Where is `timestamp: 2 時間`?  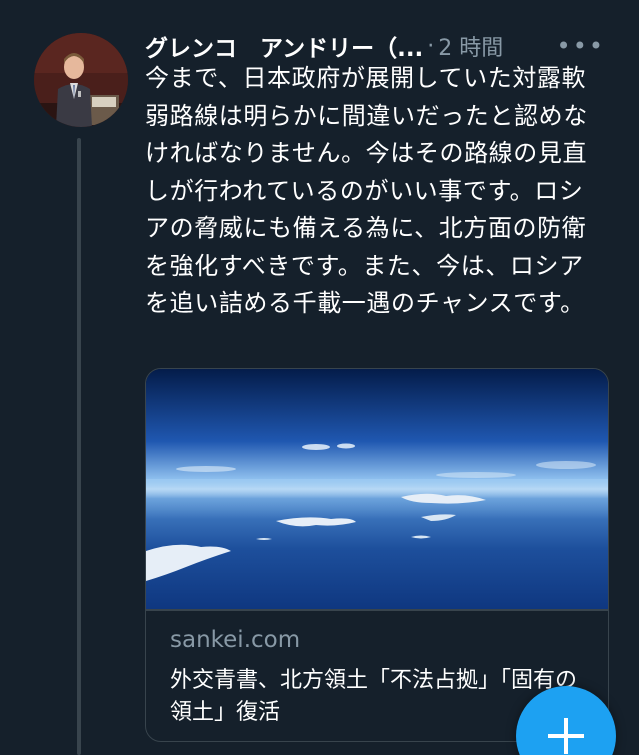 timestamp: 2 時間 is located at coordinates (470, 46).